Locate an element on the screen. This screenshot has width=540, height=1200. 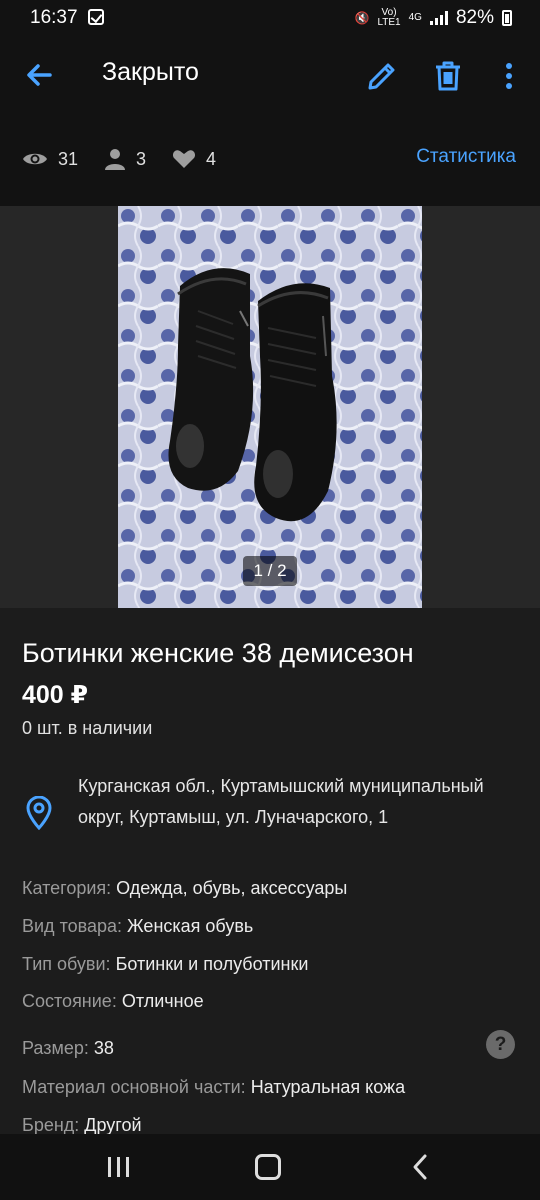
attribute-value: Одежда, обувь, аксессуары is located at coordinates (232, 888).